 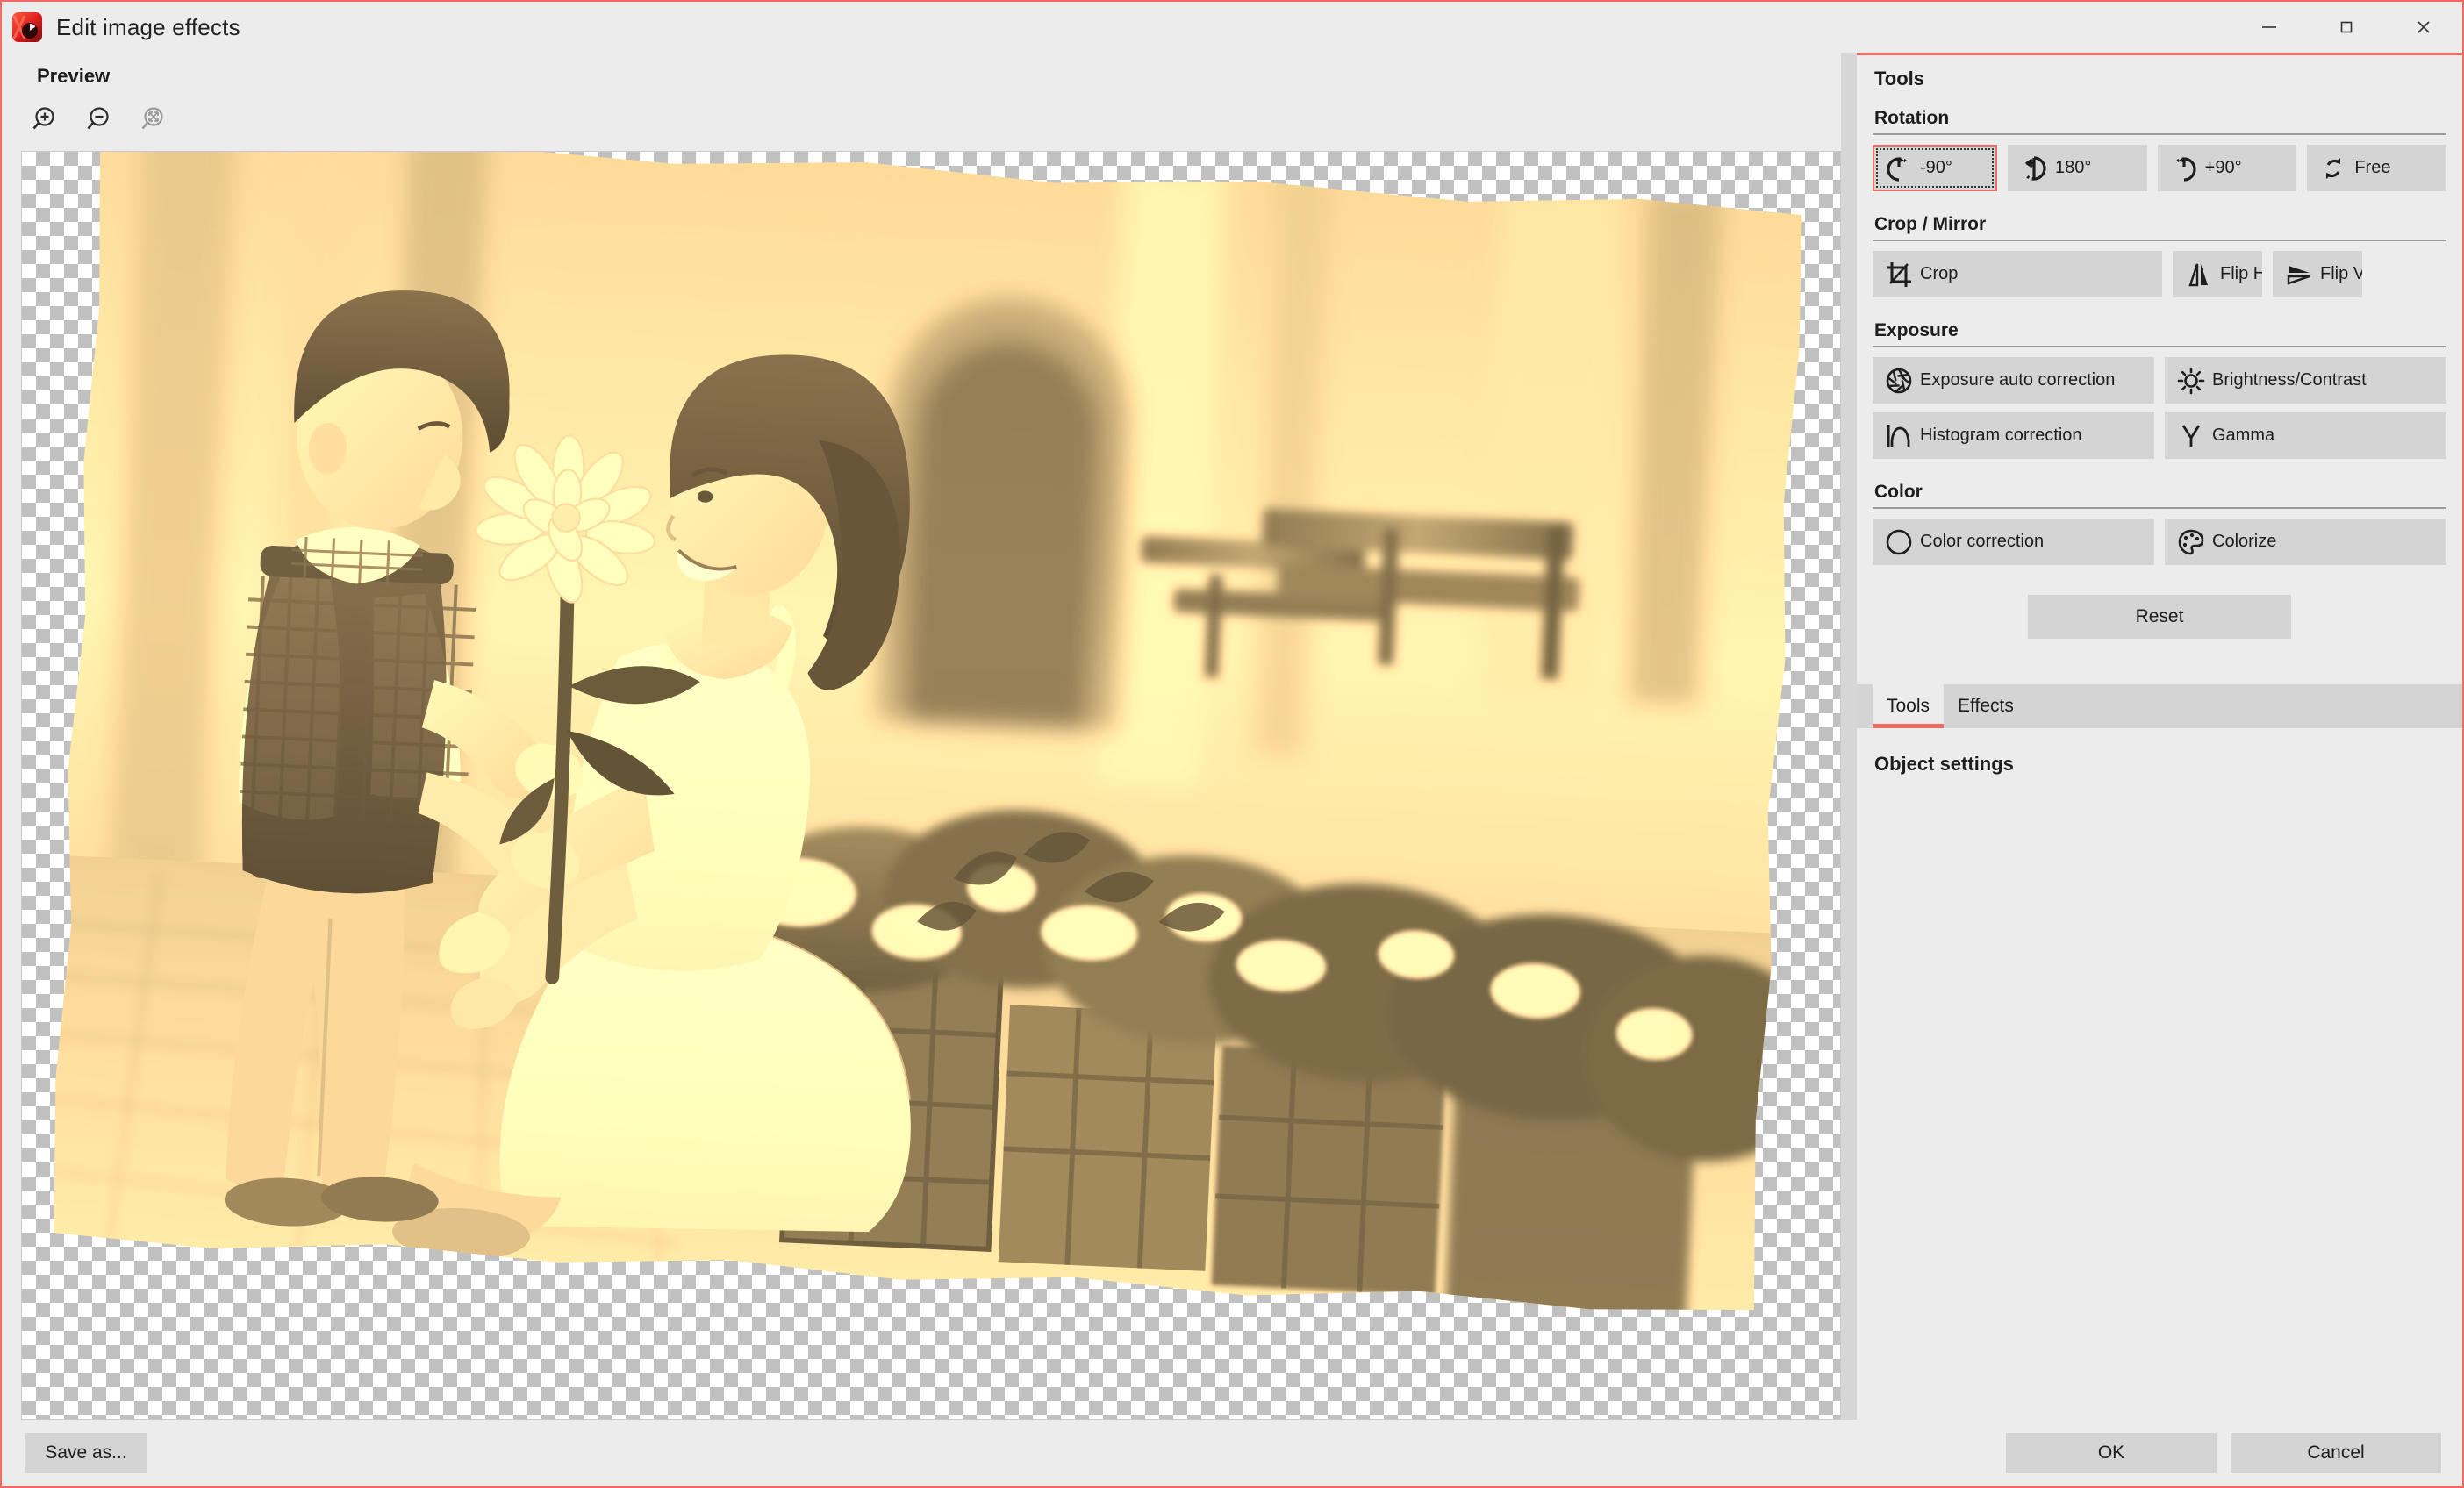 What do you see at coordinates (1986, 706) in the screenshot?
I see `tab-effects: Effects` at bounding box center [1986, 706].